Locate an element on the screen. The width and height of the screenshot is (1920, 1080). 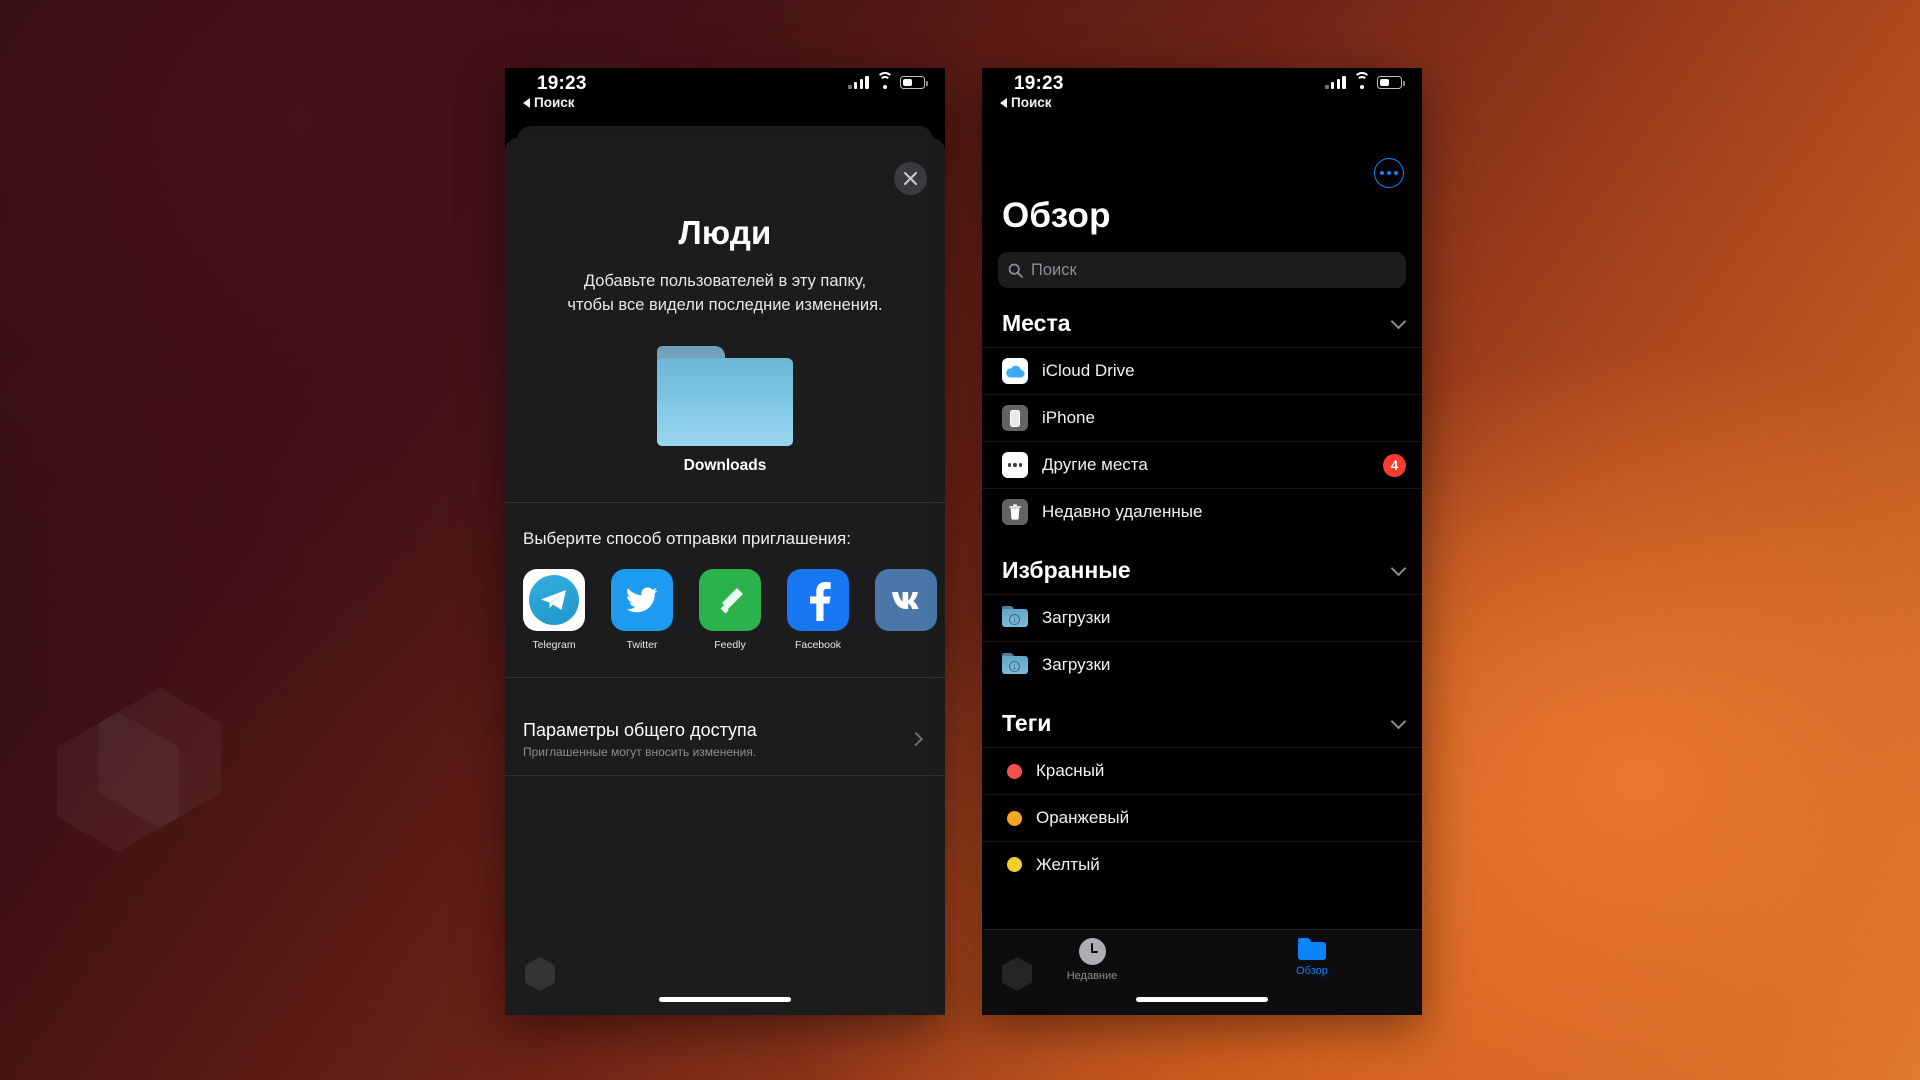
share-app-label: Twitter is located at coordinates (642, 644).